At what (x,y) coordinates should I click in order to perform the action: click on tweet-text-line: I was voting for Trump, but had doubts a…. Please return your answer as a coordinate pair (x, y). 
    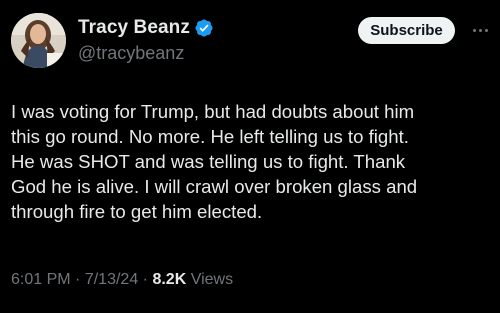
    Looking at the image, I should click on (213, 111).